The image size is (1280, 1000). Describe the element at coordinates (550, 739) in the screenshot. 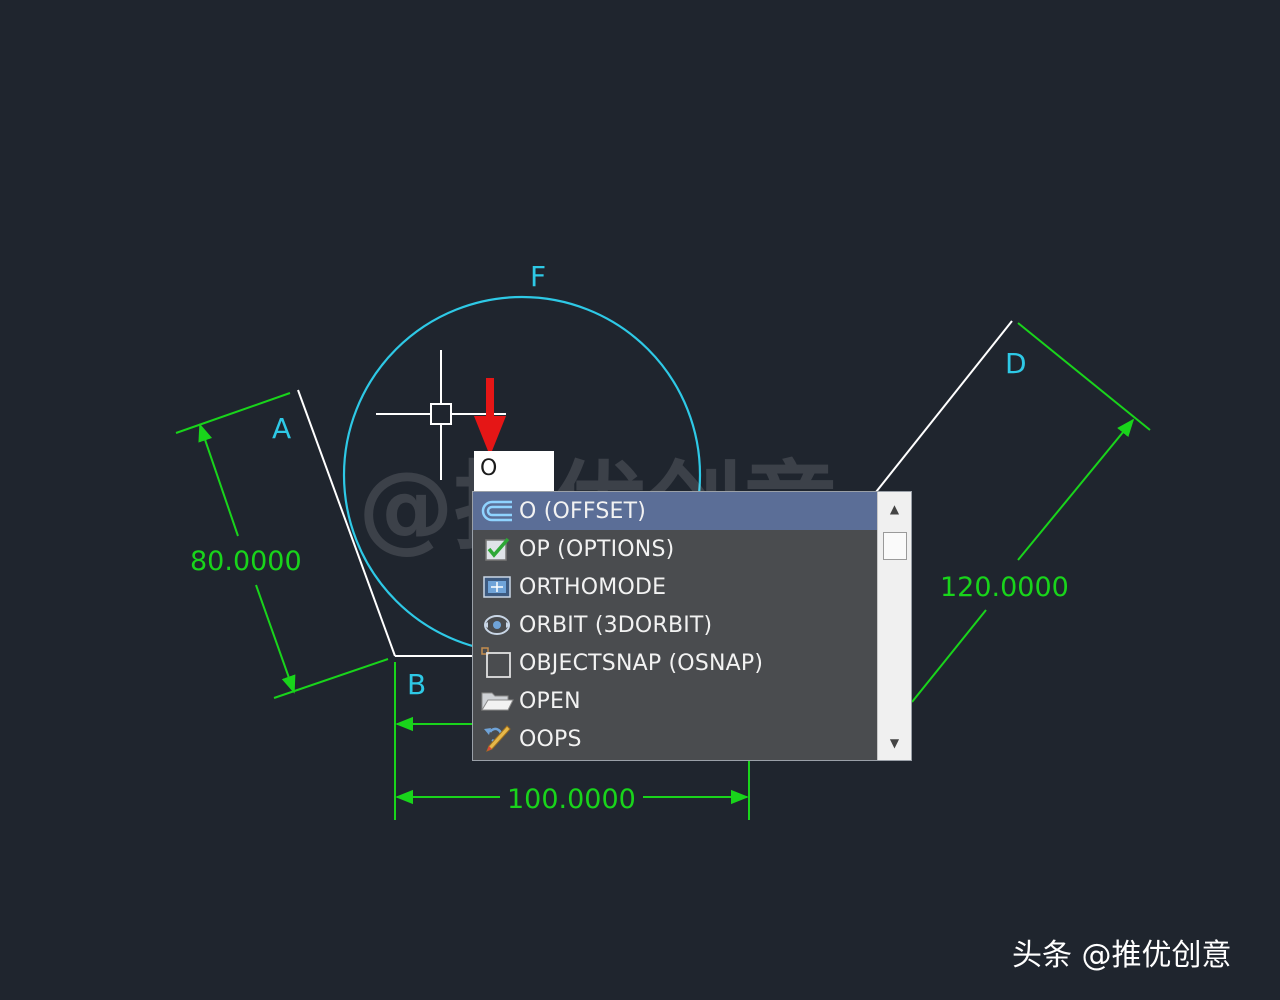

I see `autocomplete-item-label: OOPS` at that location.